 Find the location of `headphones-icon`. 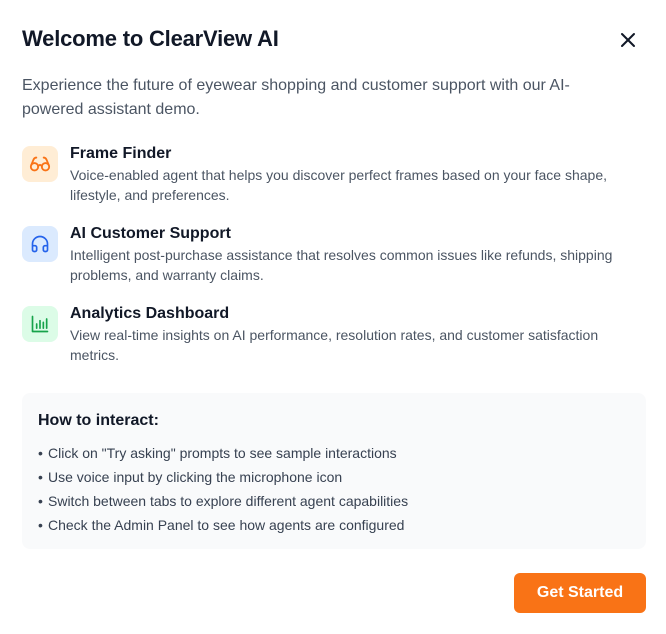

headphones-icon is located at coordinates (40, 244).